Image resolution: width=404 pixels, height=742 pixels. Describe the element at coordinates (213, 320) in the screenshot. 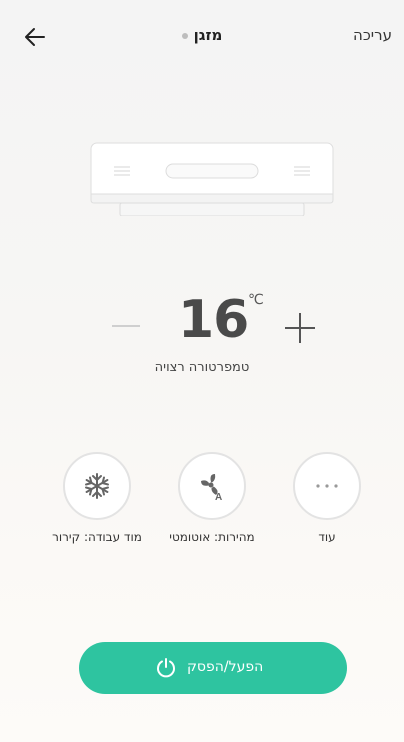

I see `temperature-value: 16` at that location.